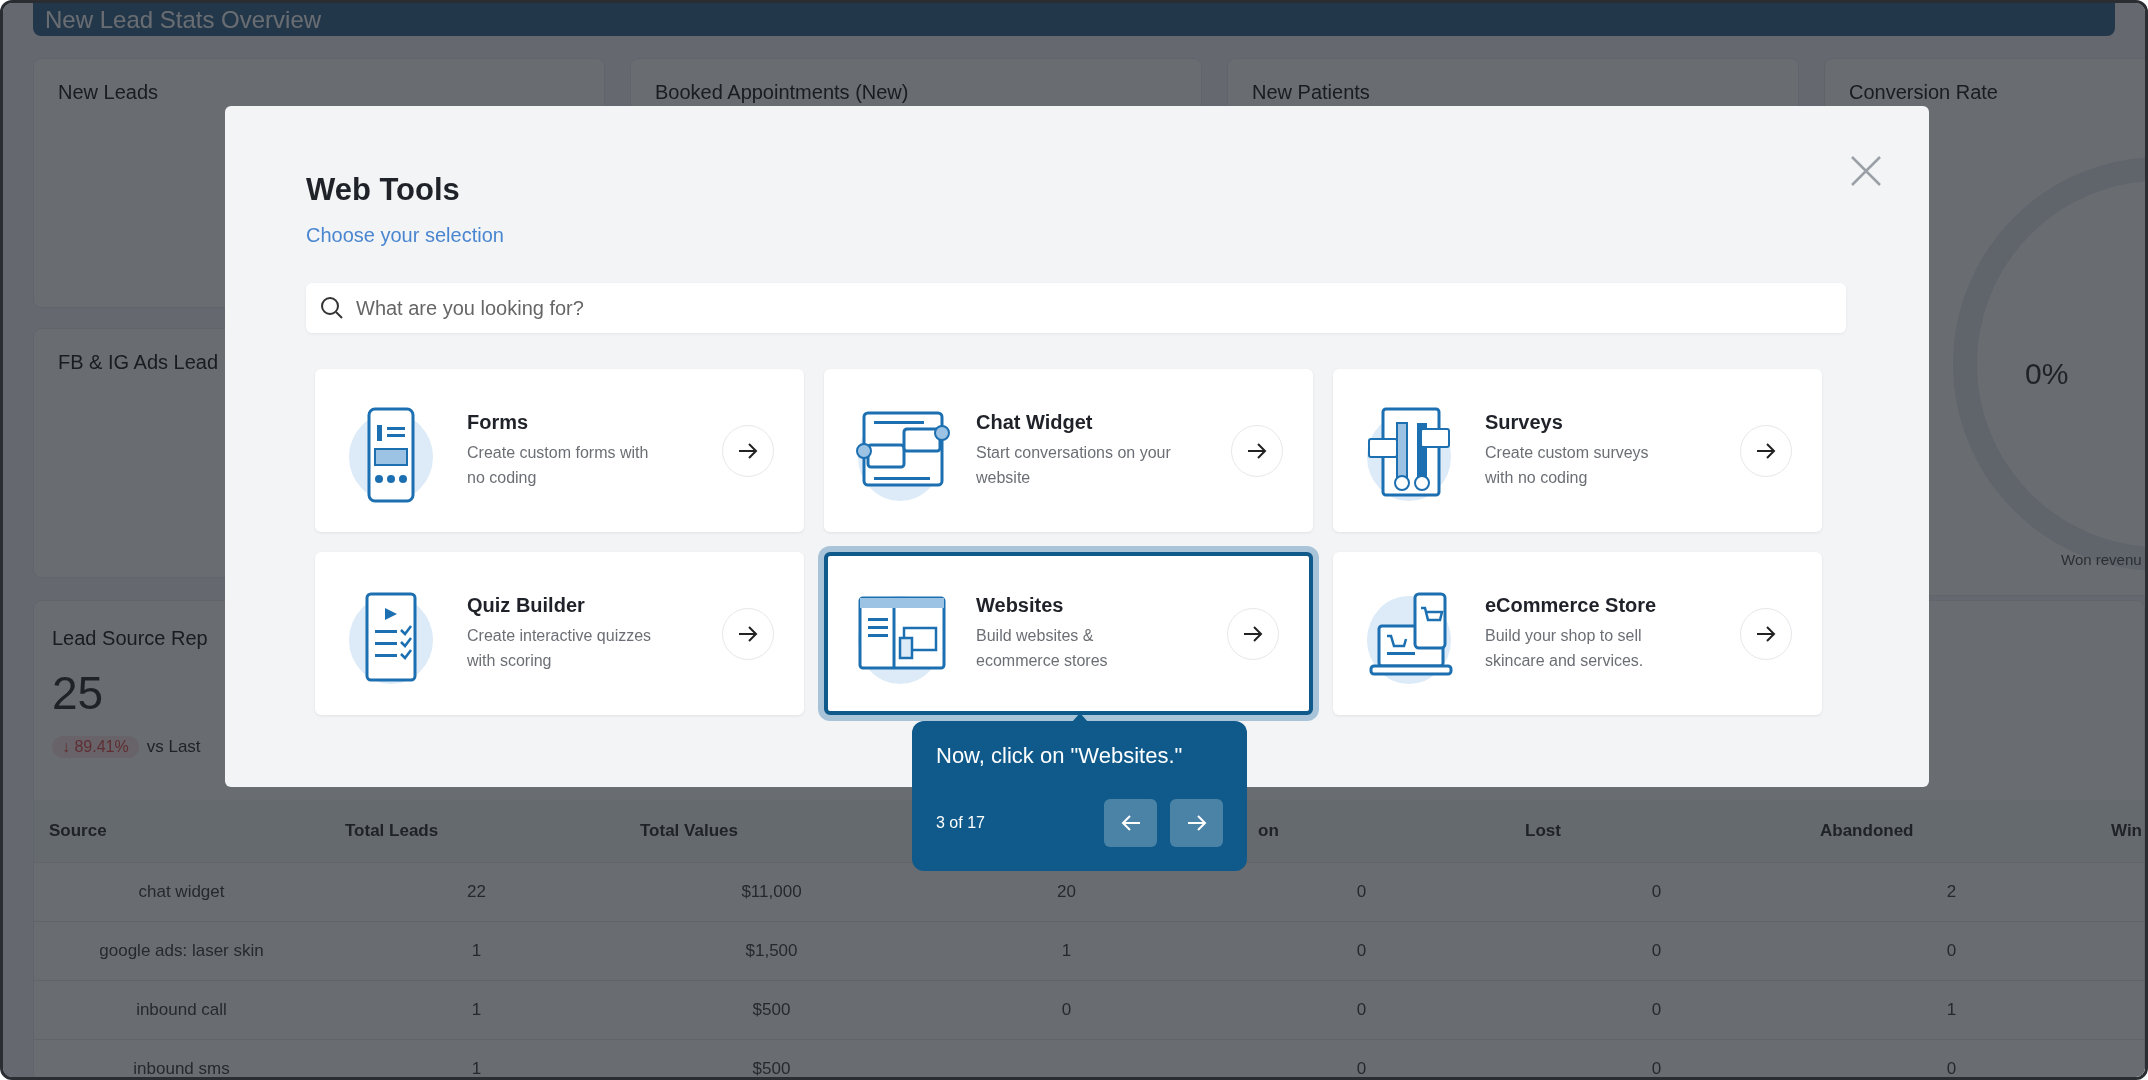  Describe the element at coordinates (476, 891) in the screenshot. I see `table-cell: 22` at that location.